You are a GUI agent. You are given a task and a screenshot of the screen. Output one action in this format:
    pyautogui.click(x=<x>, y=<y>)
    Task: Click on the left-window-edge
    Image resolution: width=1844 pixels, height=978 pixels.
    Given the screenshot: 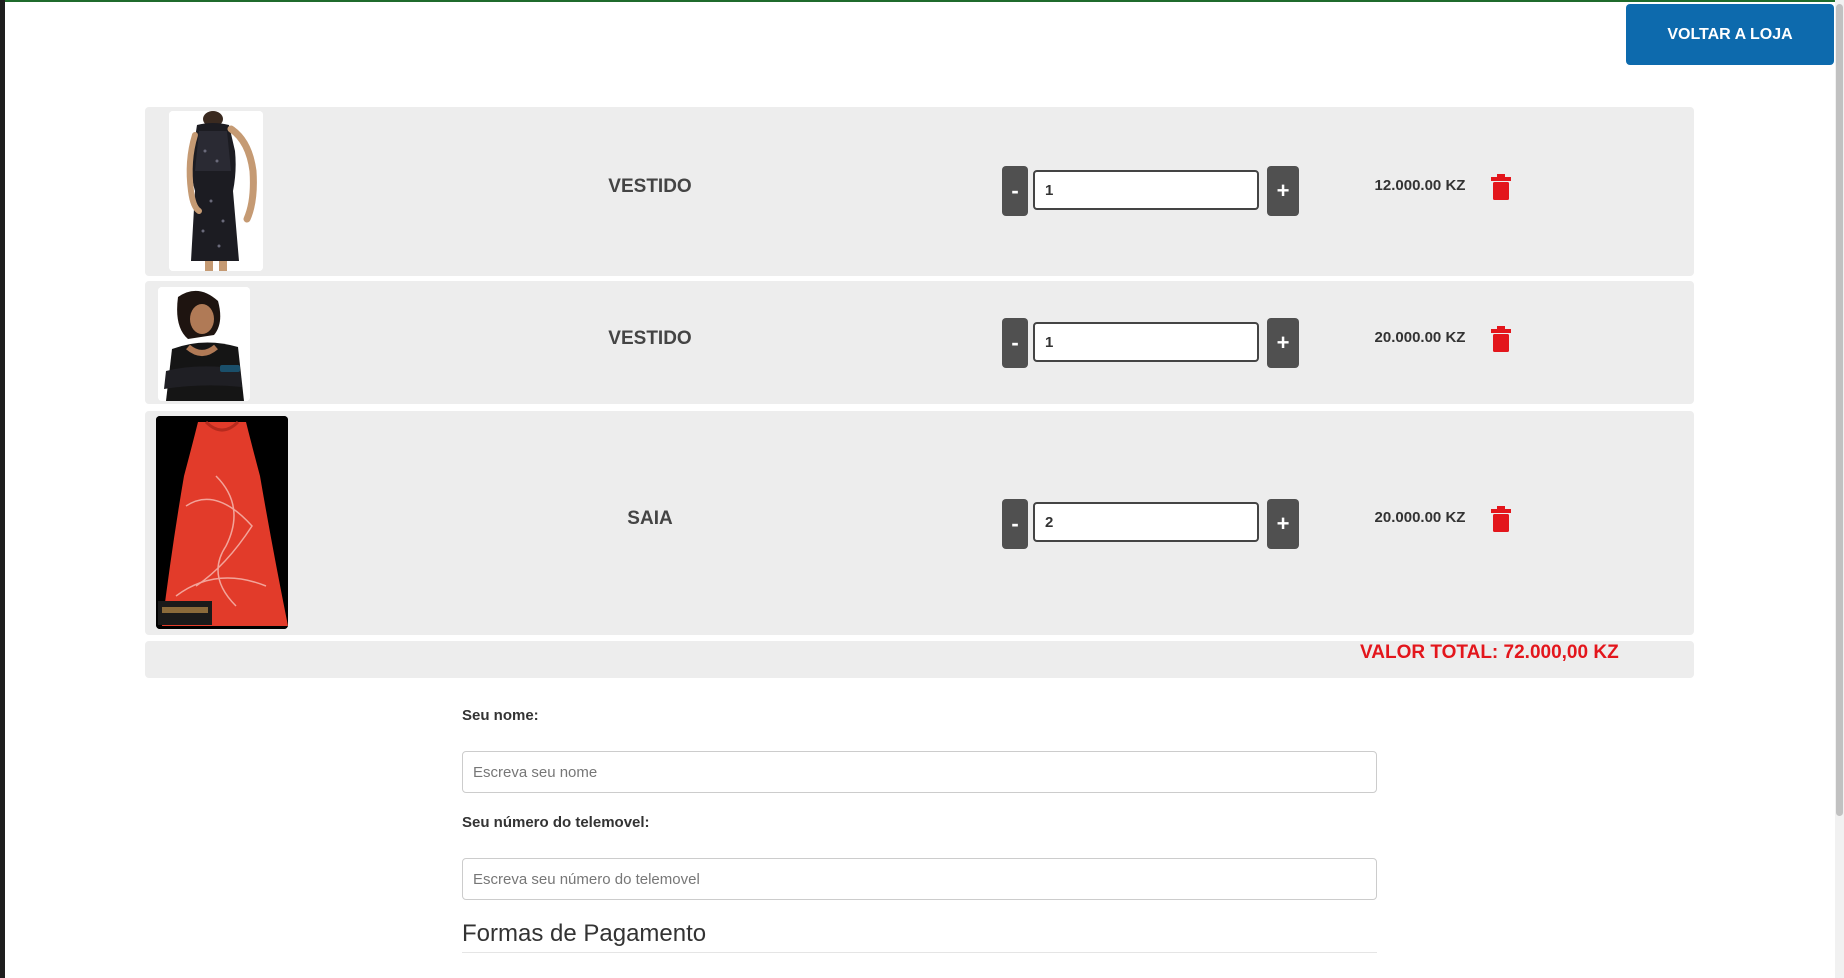 What is the action you would take?
    pyautogui.click(x=2, y=489)
    